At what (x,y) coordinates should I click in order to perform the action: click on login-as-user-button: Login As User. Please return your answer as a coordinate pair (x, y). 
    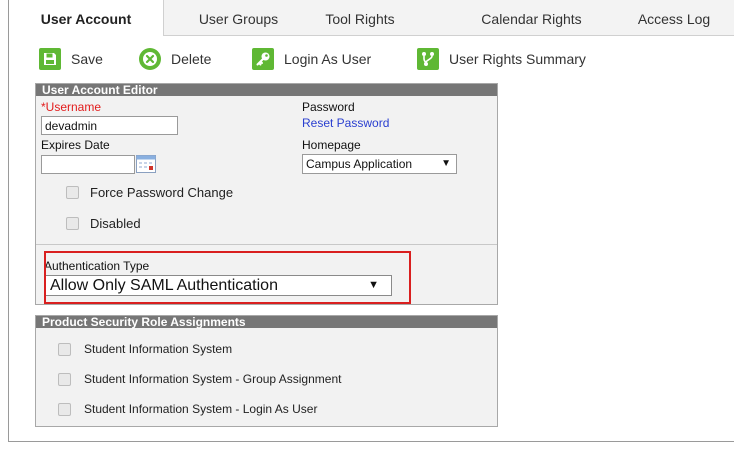
    Looking at the image, I should click on (311, 59).